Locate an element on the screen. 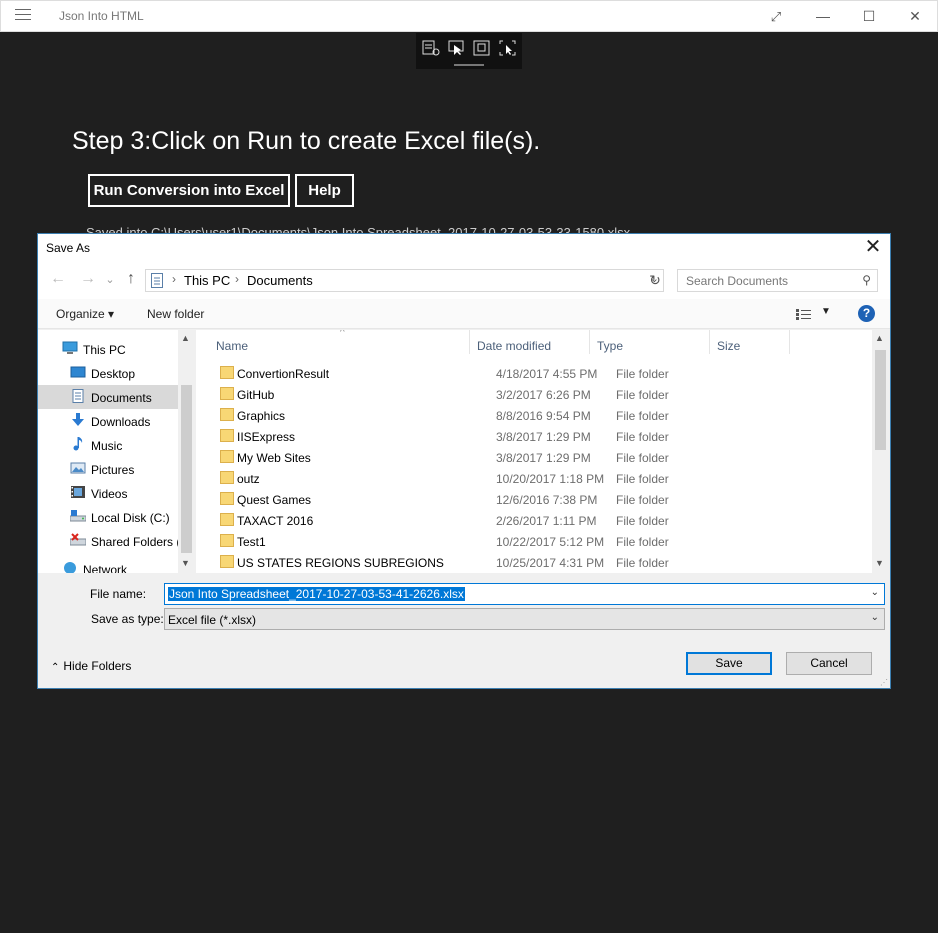 The width and height of the screenshot is (938, 933). file-row: TAXACT 2016 2/26/2017 1:11 PM File folder is located at coordinates (544, 520).